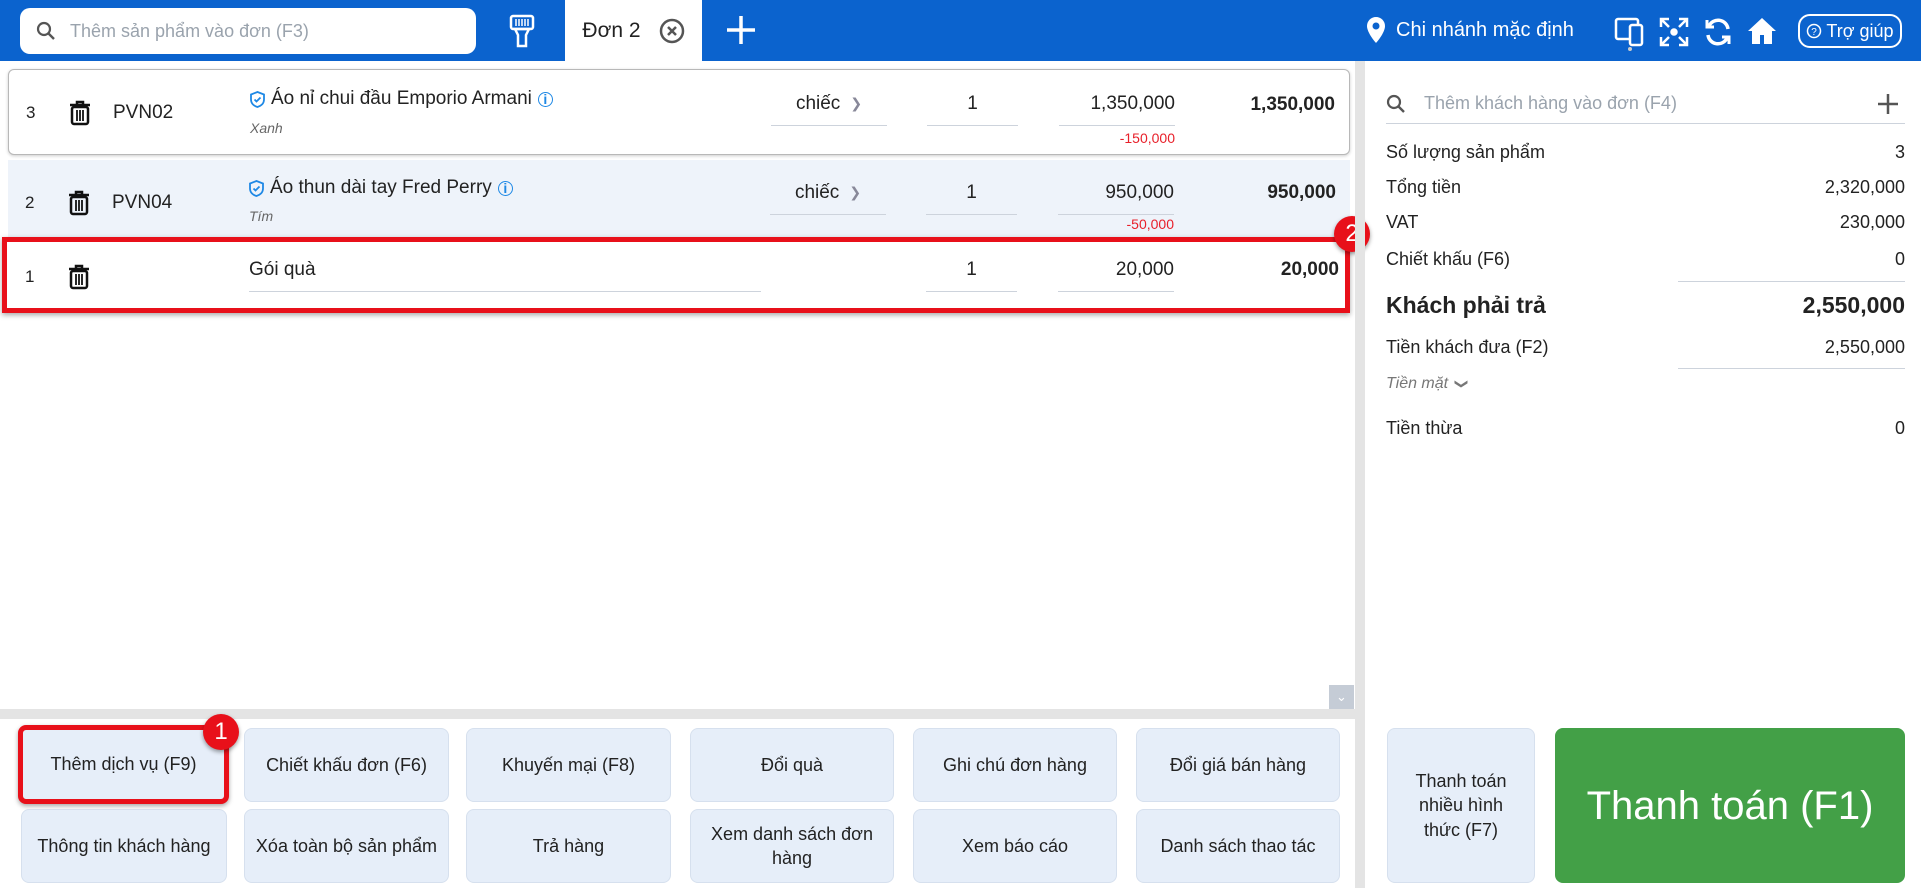  I want to click on product-name-text: Áo thun dài tay Fred Perry, so click(381, 187).